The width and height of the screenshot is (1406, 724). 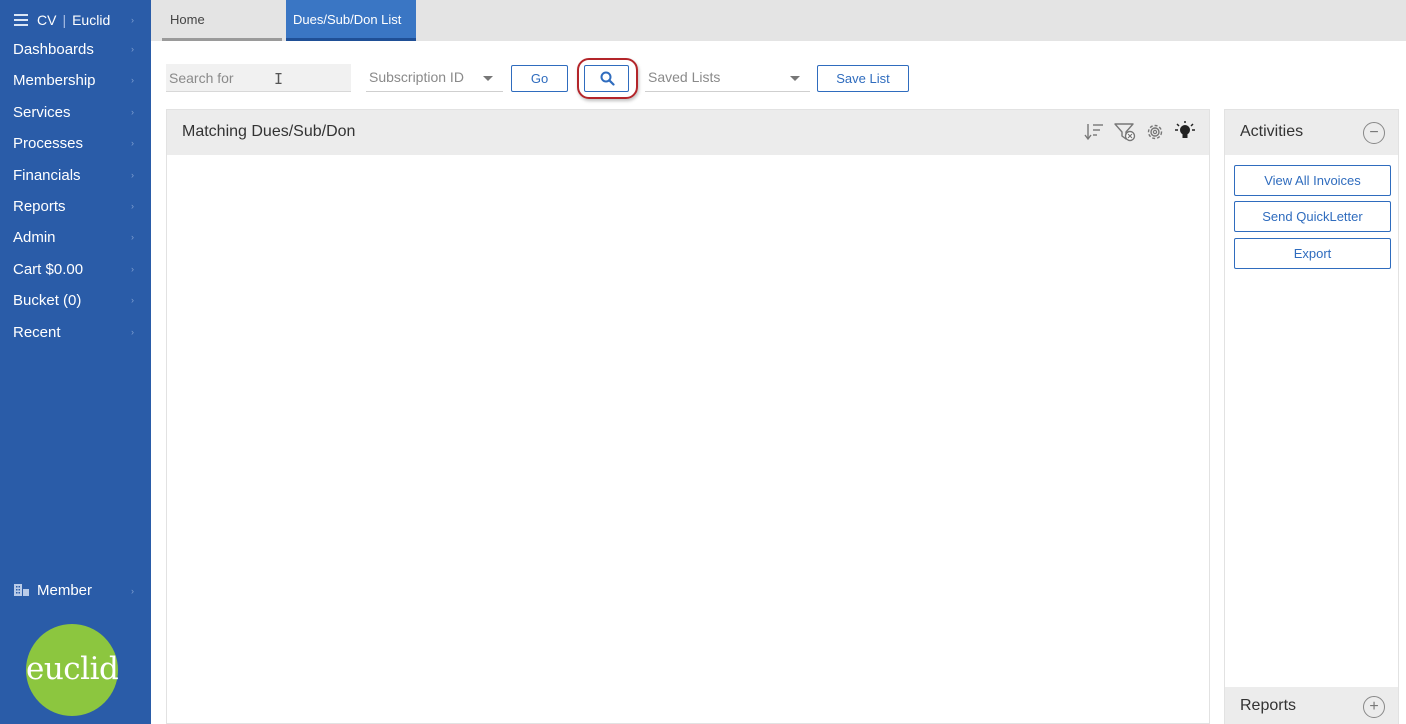 I want to click on sidebar-item-financials: Financials ›, so click(x=75, y=175).